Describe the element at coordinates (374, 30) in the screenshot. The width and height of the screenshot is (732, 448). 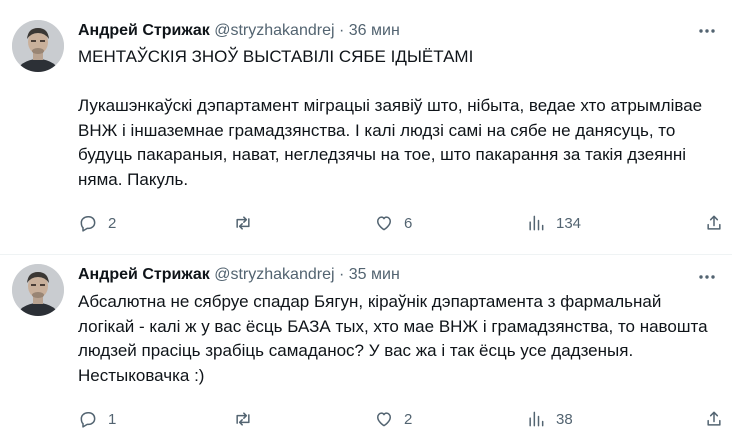
I see `timestamp: 36 мин` at that location.